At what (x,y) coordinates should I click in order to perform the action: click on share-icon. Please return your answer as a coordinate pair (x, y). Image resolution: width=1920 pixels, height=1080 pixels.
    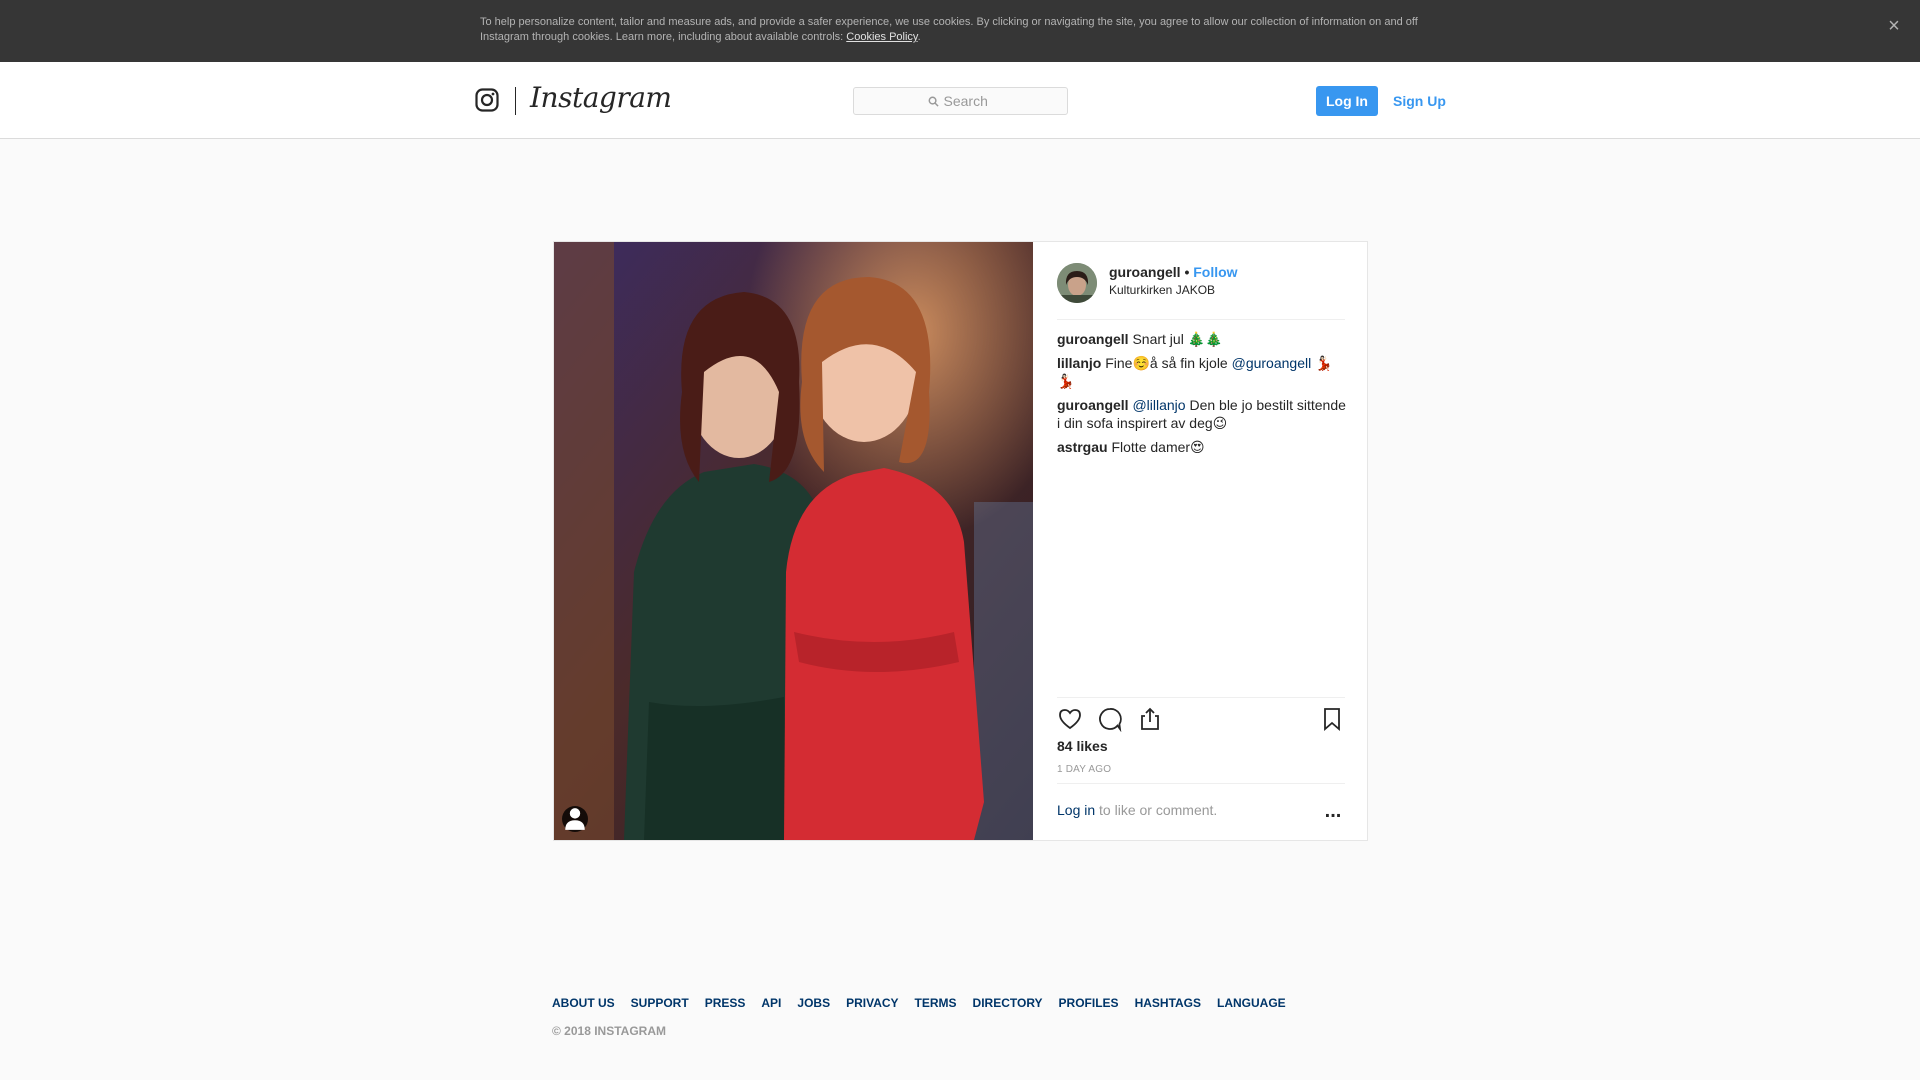
    Looking at the image, I should click on (1150, 719).